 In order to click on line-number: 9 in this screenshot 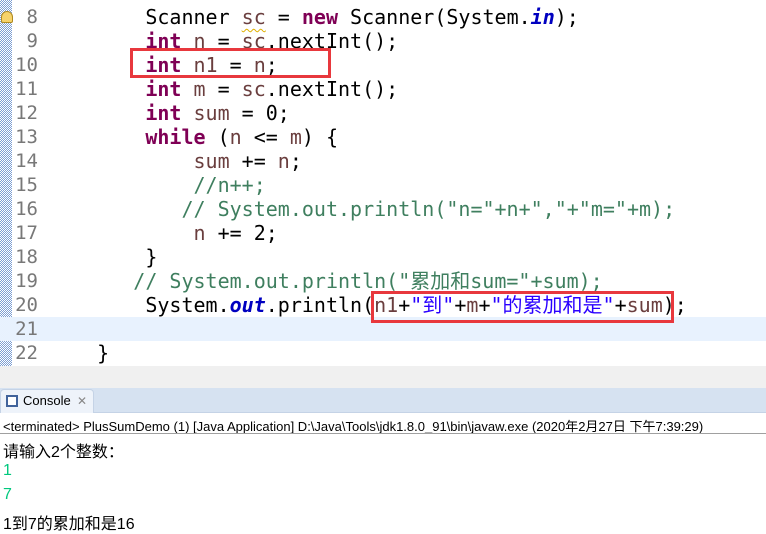, I will do `click(32, 41)`.